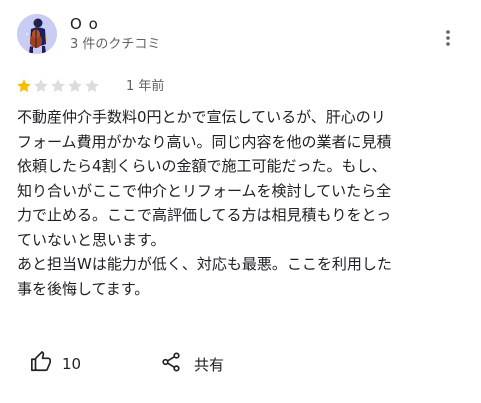  I want to click on review-date: 1 年前, so click(145, 86).